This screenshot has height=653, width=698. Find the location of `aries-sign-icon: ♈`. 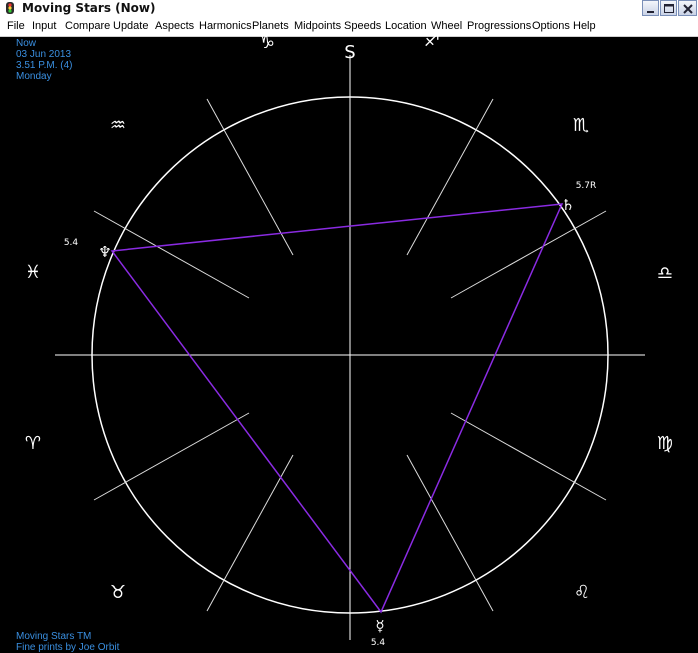

aries-sign-icon: ♈ is located at coordinates (33, 443).